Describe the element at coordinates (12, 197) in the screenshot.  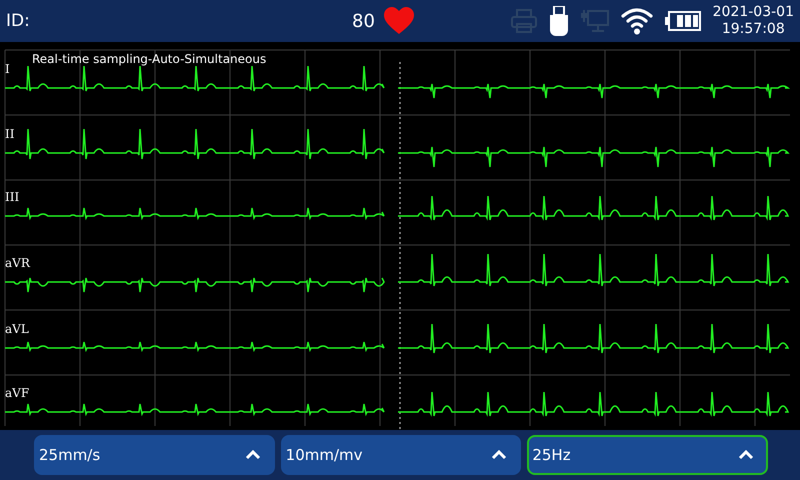
I see `lead-label: III` at that location.